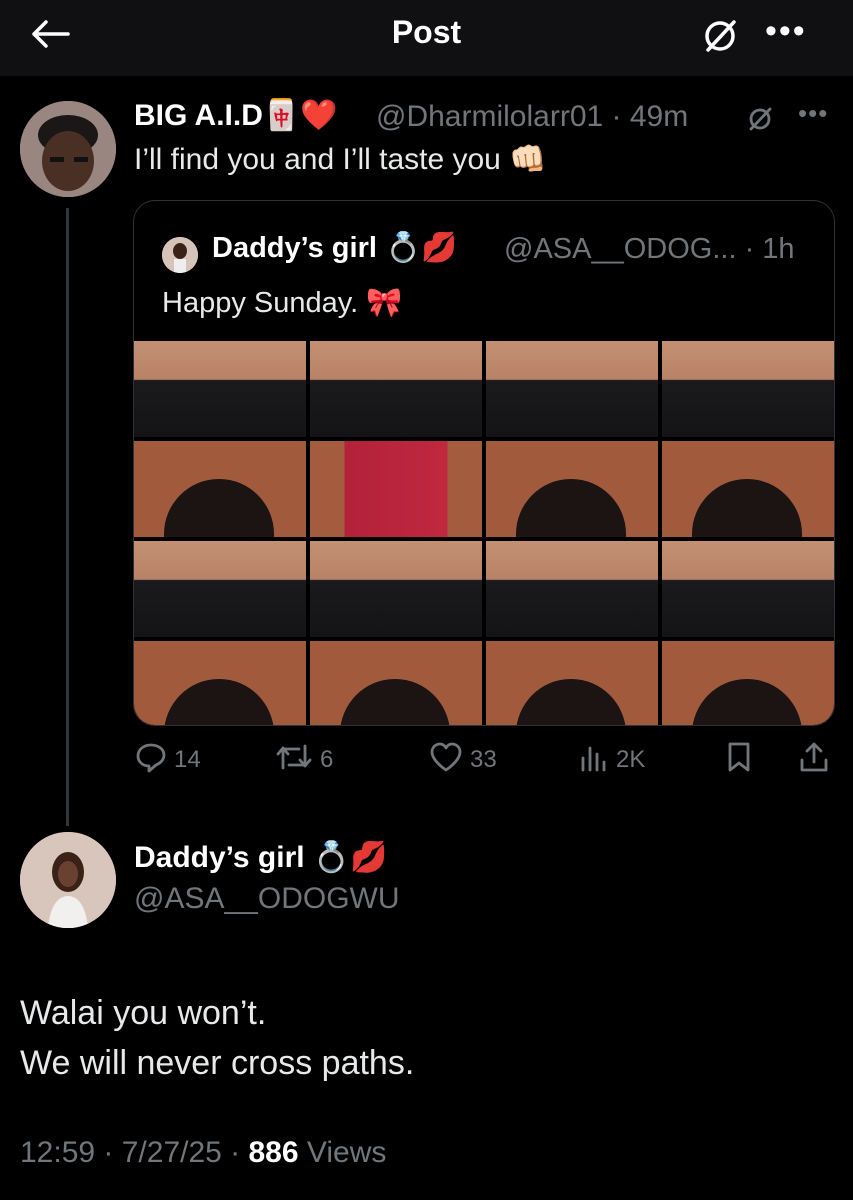 The height and width of the screenshot is (1200, 853). What do you see at coordinates (340, 159) in the screenshot?
I see `post-text: I’ll find you and I’ll taste you 👊🏻` at bounding box center [340, 159].